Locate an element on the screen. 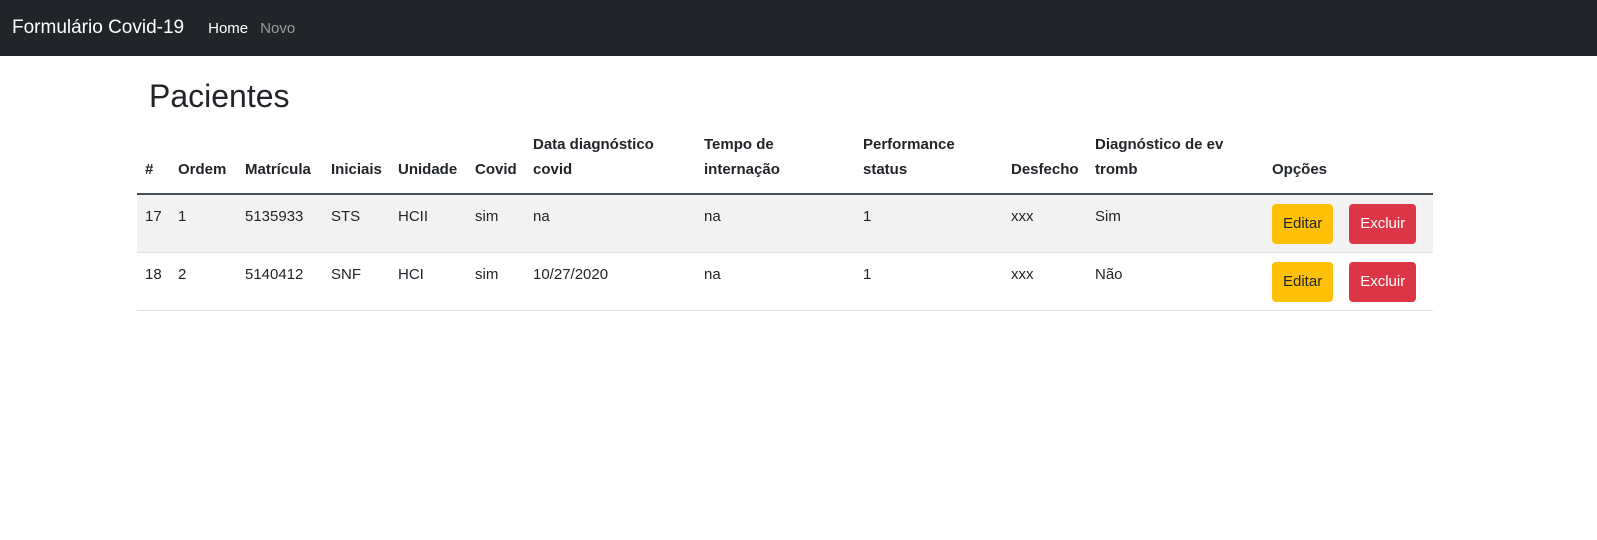 The width and height of the screenshot is (1597, 540). cell-iniciais: STS is located at coordinates (356, 223).